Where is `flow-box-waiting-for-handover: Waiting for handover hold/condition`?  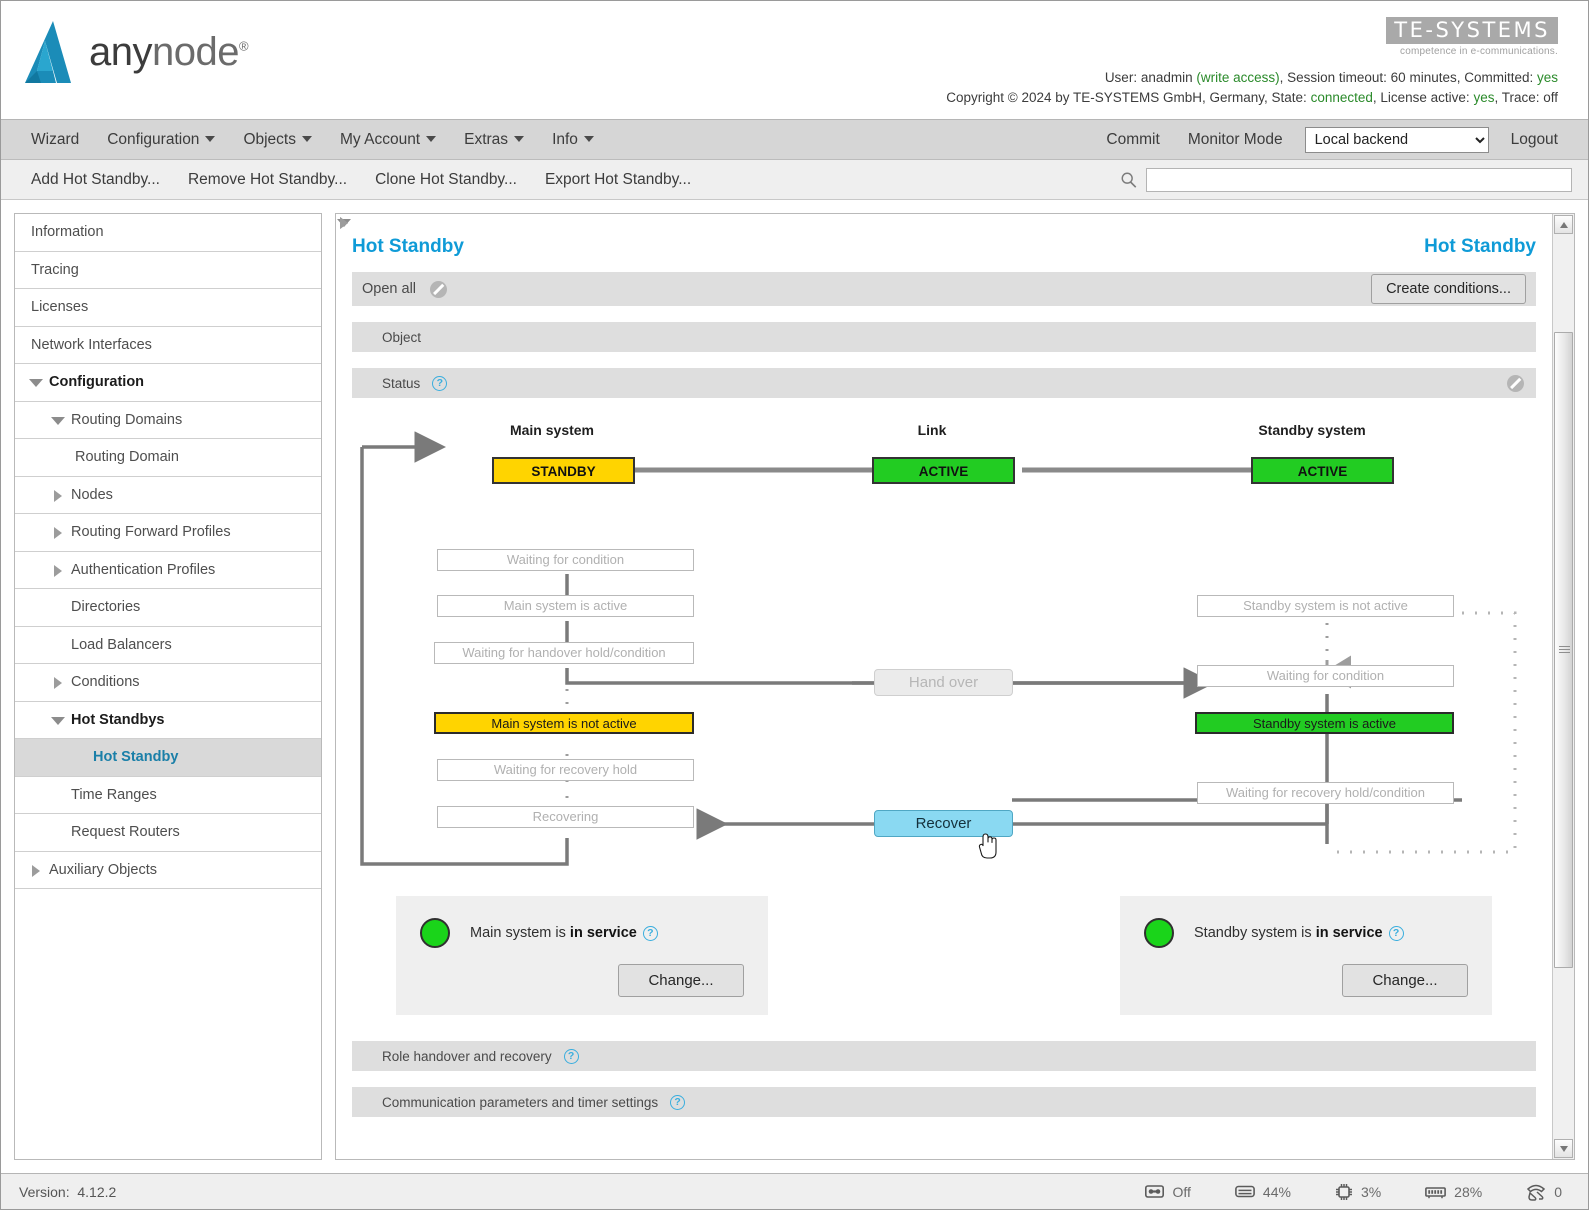
flow-box-waiting-for-handover: Waiting for handover hold/condition is located at coordinates (564, 653).